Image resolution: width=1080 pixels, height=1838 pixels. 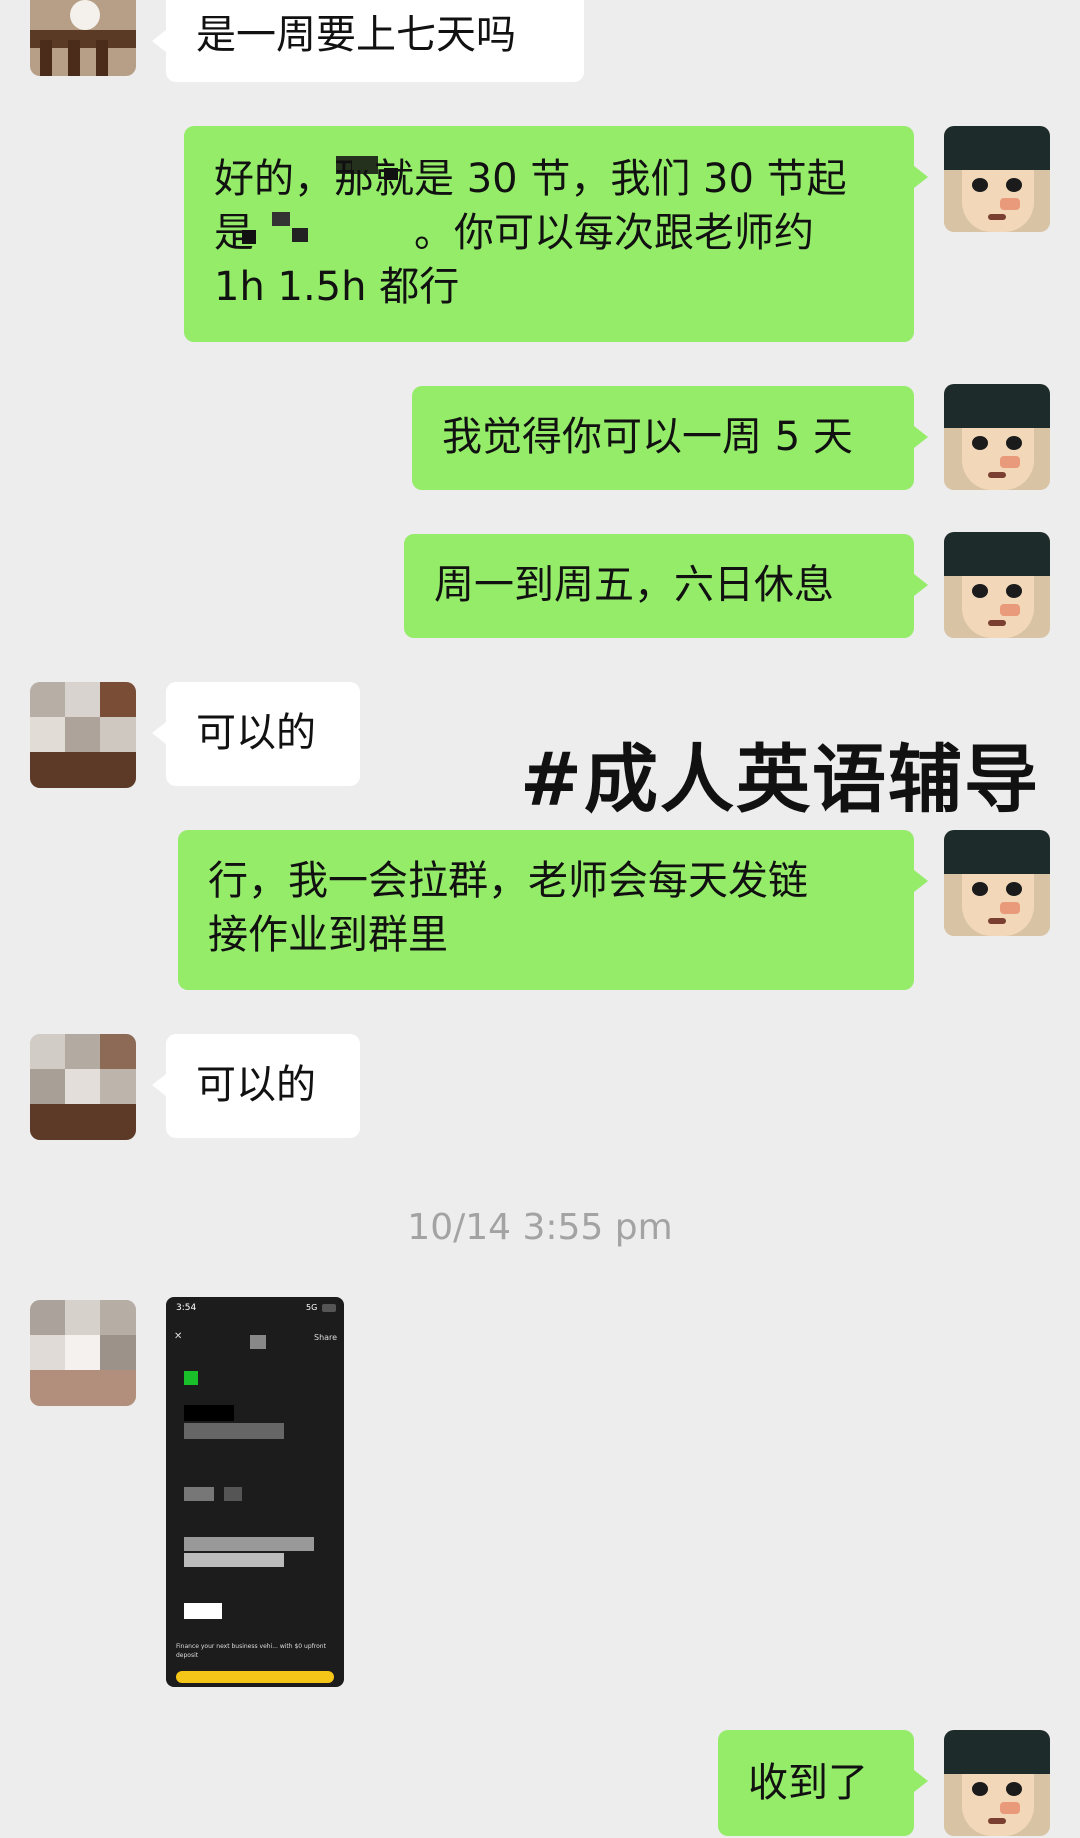 What do you see at coordinates (634, 585) in the screenshot?
I see `message-text: 周一到周五，六日休息` at bounding box center [634, 585].